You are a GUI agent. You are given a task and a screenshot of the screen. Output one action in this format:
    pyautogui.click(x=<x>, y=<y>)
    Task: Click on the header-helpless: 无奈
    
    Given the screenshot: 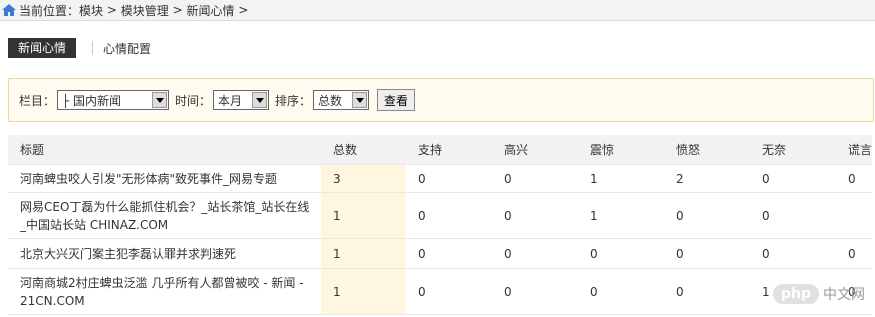 What is the action you would take?
    pyautogui.click(x=793, y=150)
    